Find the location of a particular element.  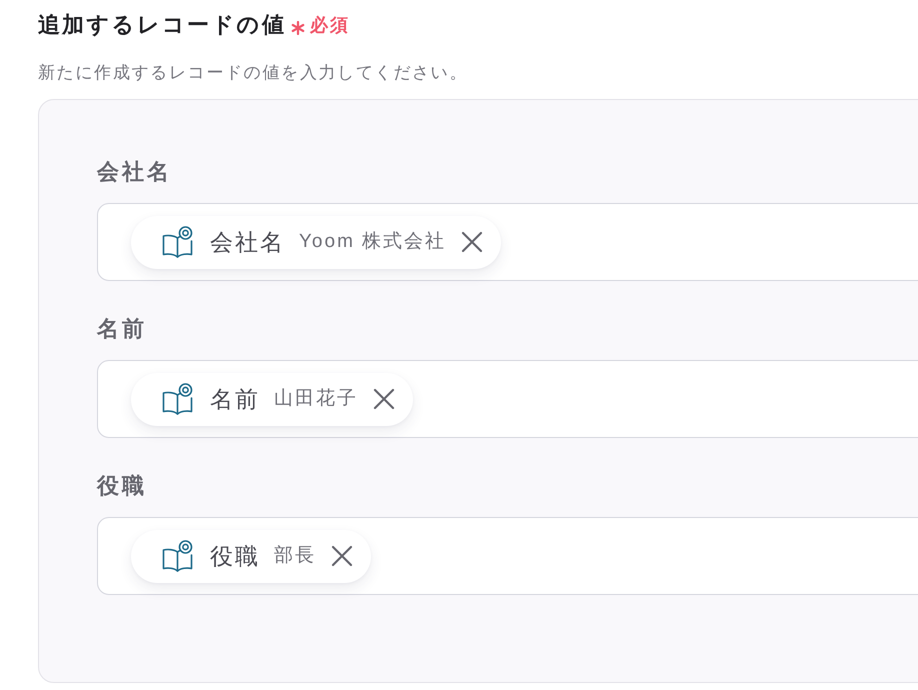

asterisk-icon is located at coordinates (298, 28).